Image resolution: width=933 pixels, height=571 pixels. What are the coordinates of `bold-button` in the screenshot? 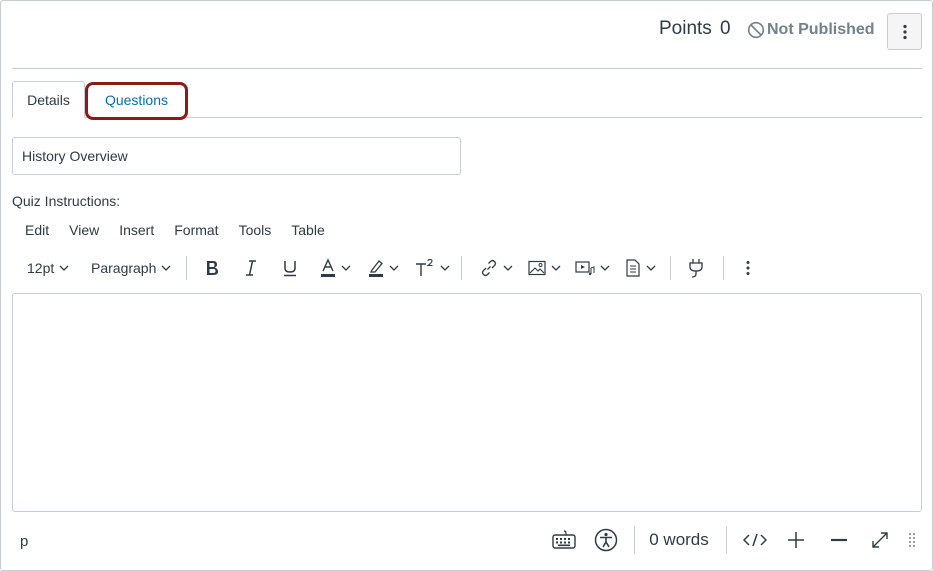 It's located at (212, 268).